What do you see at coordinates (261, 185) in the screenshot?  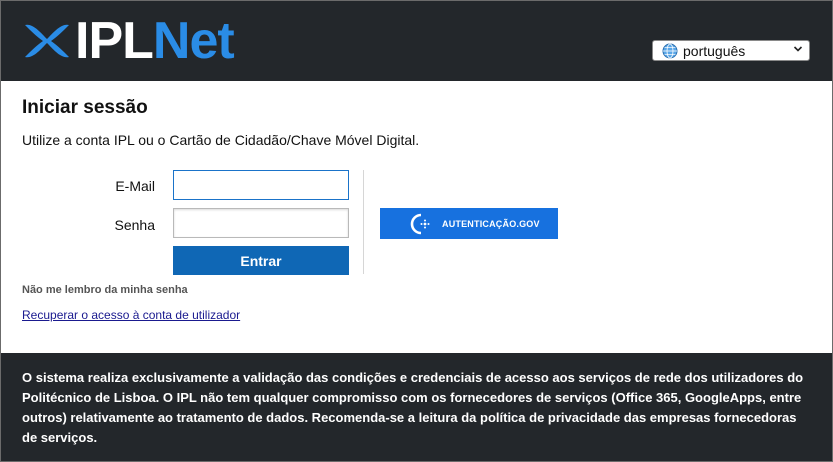 I see `email-field` at bounding box center [261, 185].